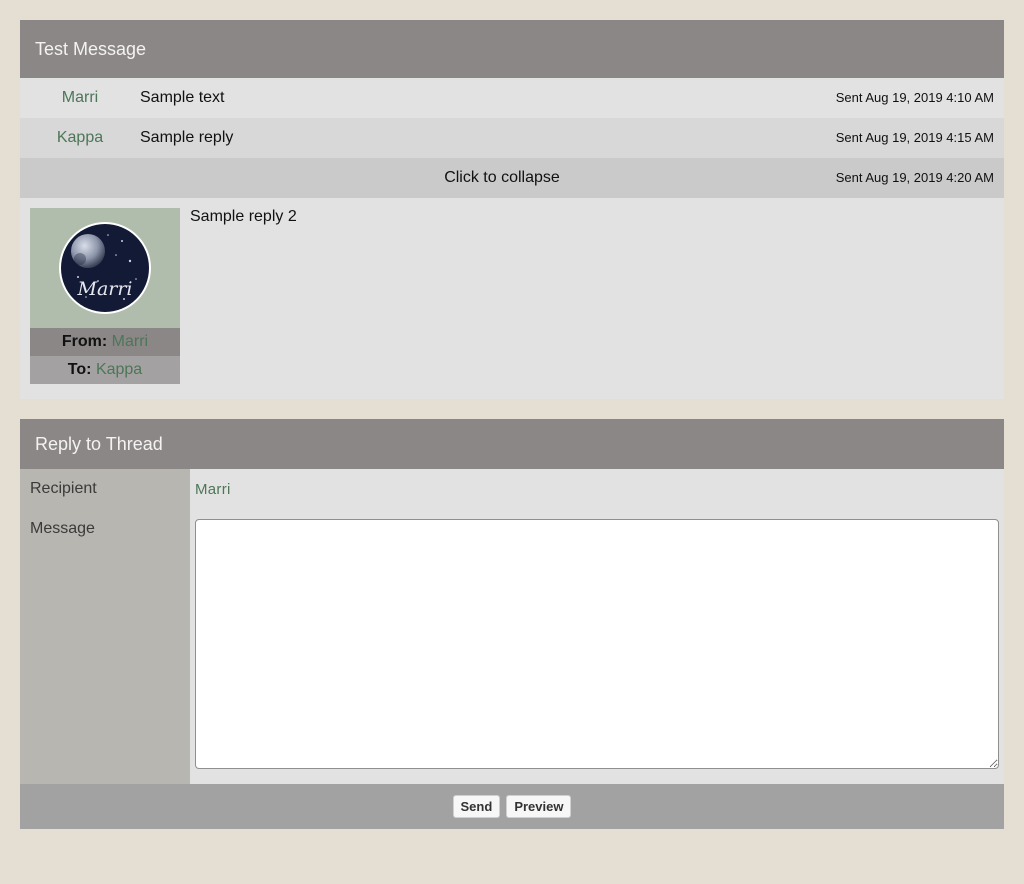 Image resolution: width=1024 pixels, height=884 pixels. I want to click on message-preview: Sample text, so click(182, 97).